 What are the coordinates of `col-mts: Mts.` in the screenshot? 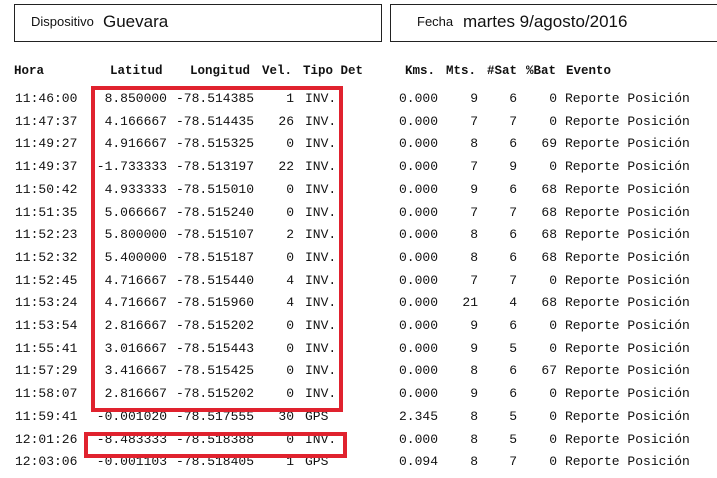 It's located at (461, 71).